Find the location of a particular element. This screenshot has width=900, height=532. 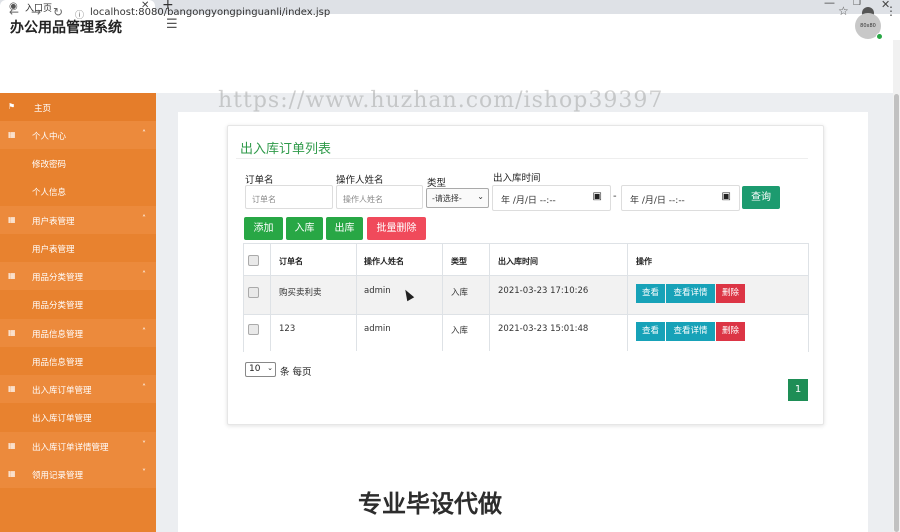

hamburger-menu-icon: ☰ is located at coordinates (172, 24).